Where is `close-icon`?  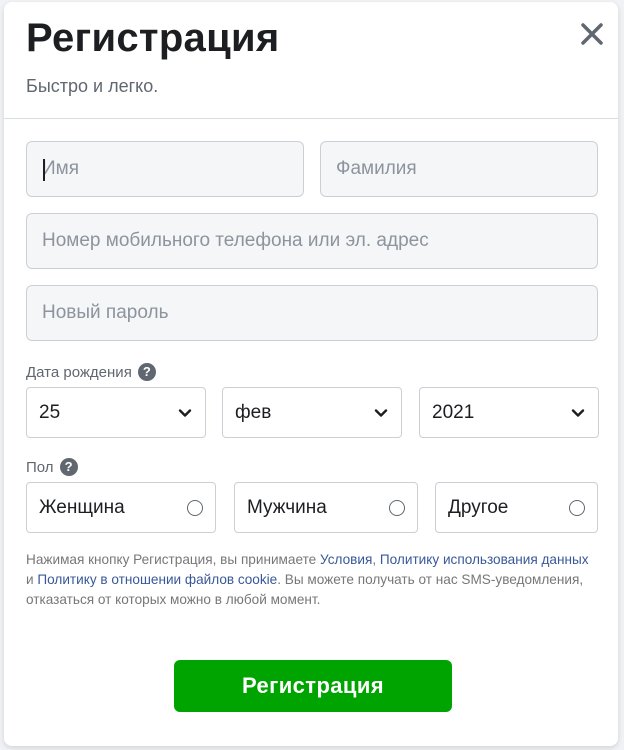 close-icon is located at coordinates (592, 34).